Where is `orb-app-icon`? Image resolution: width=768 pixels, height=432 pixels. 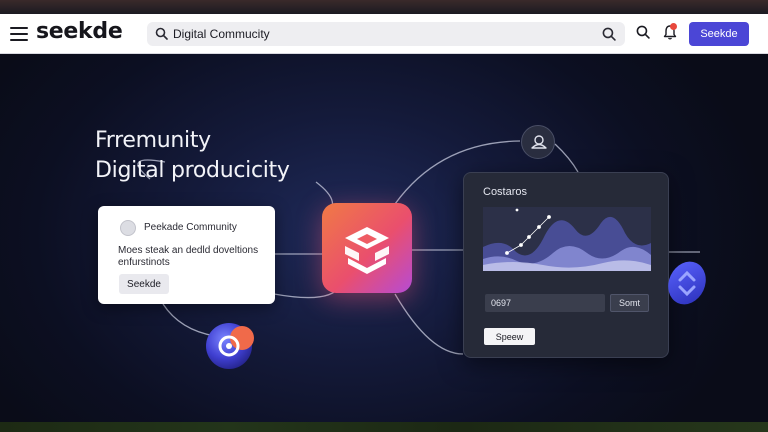
orb-app-icon is located at coordinates (231, 344).